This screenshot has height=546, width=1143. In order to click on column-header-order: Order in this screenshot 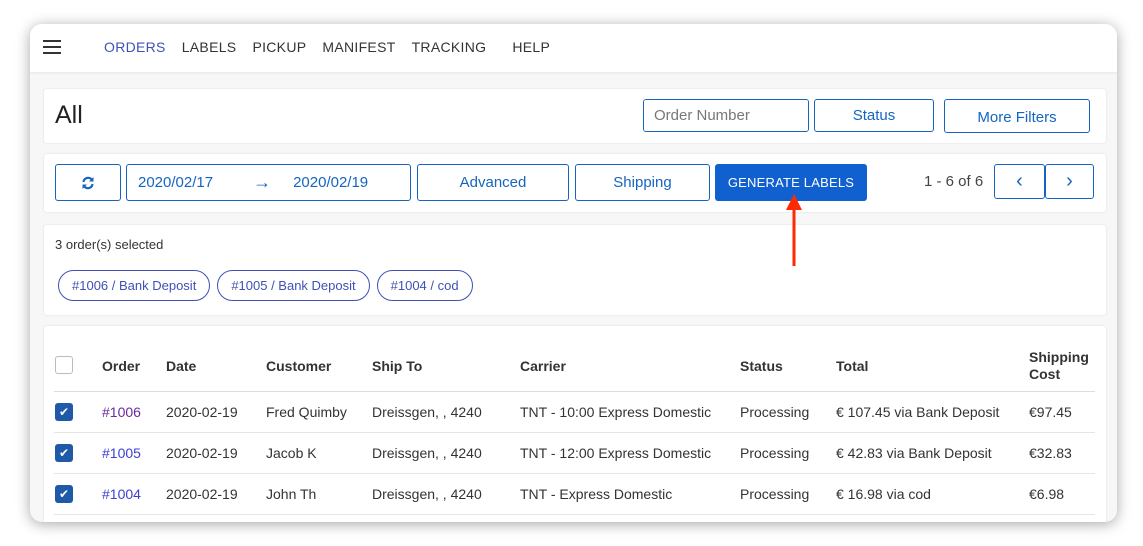, I will do `click(134, 367)`.